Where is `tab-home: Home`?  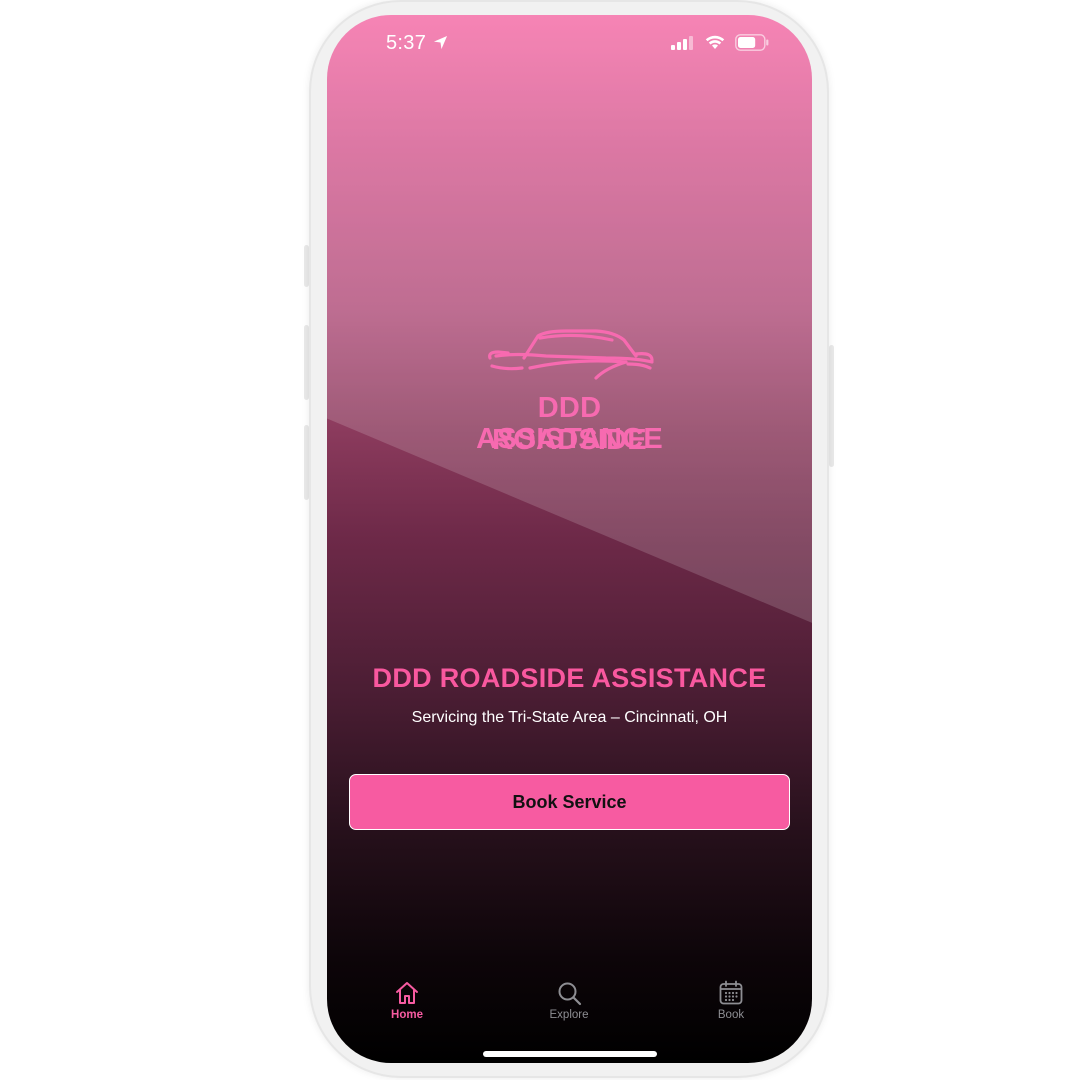 tab-home: Home is located at coordinates (407, 998).